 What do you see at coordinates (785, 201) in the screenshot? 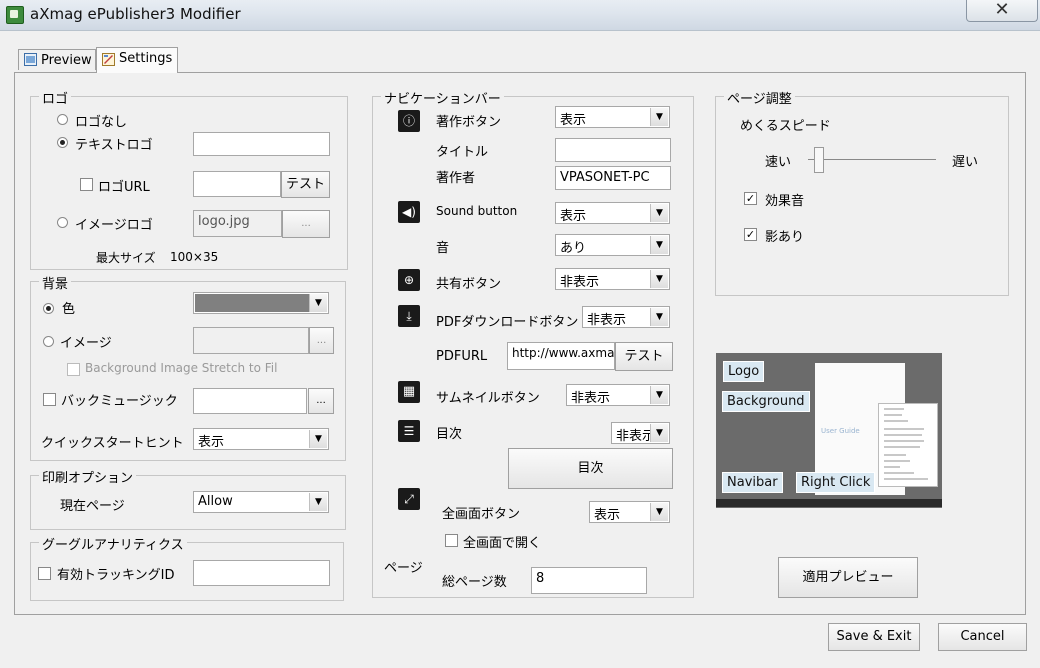
I see `sound-effect-label: 効果音` at bounding box center [785, 201].